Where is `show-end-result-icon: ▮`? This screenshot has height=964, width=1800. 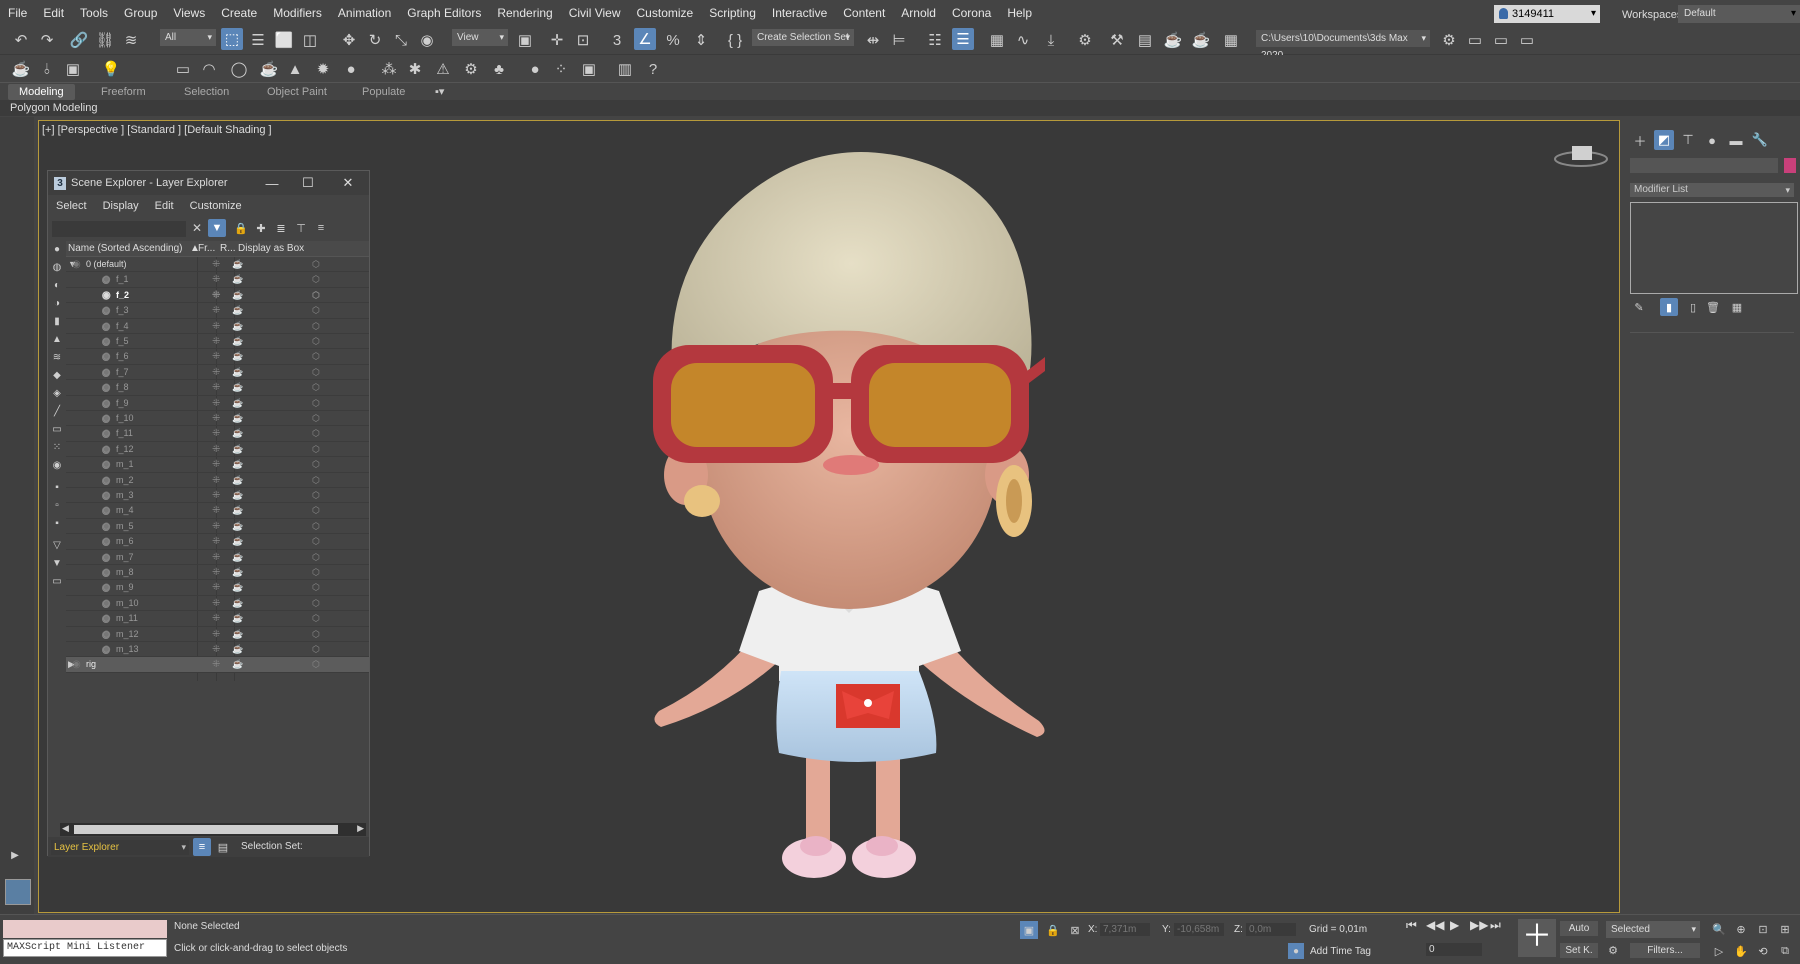 show-end-result-icon: ▮ is located at coordinates (1669, 307).